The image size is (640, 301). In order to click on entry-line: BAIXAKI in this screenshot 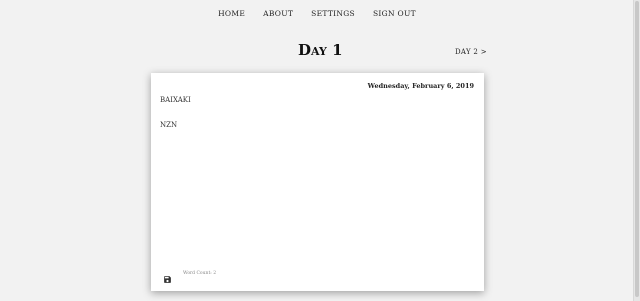, I will do `click(175, 100)`.